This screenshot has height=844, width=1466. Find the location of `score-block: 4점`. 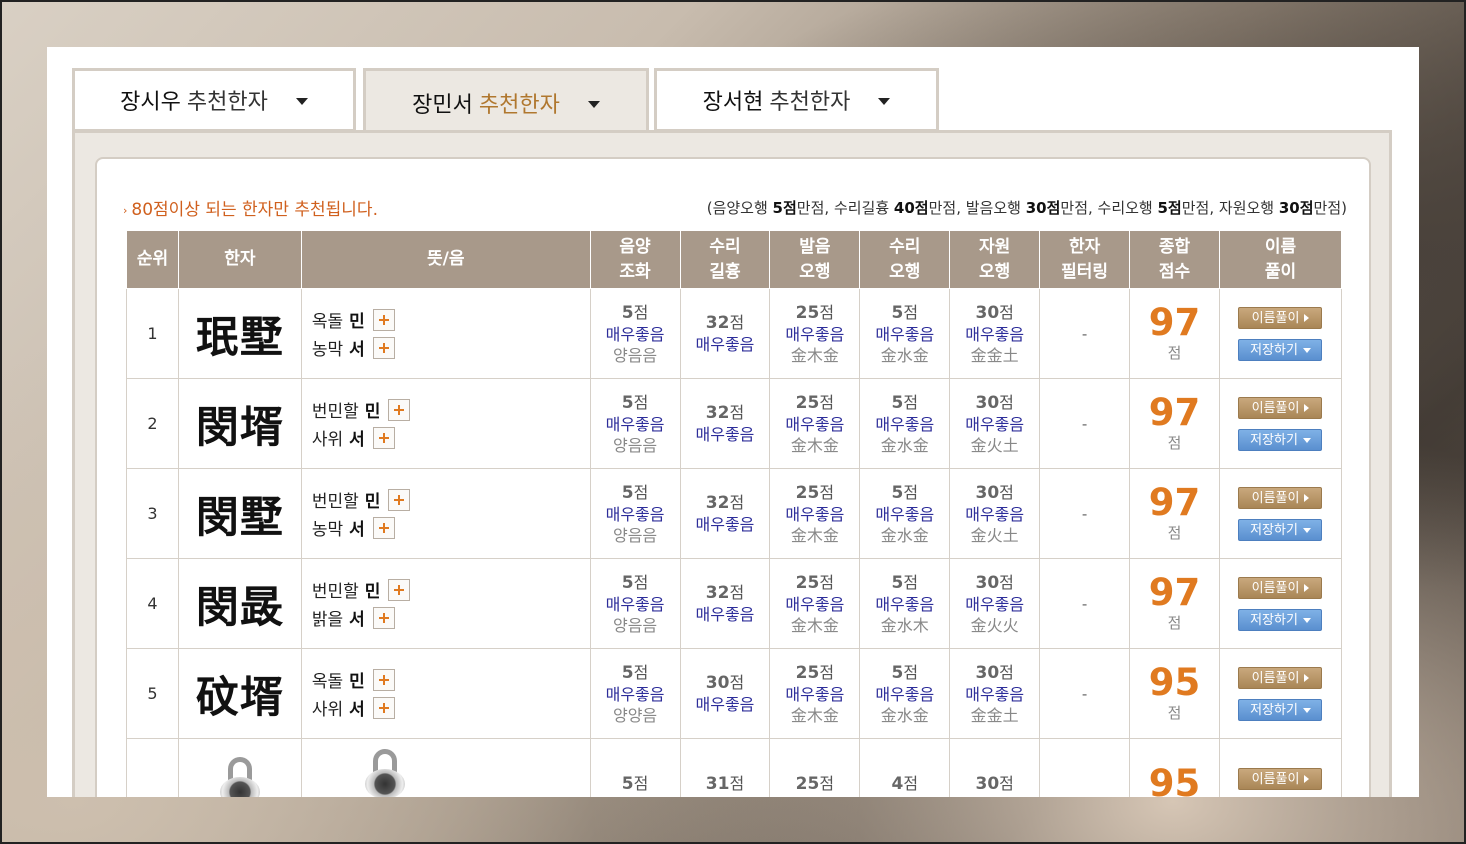

score-block: 4점 is located at coordinates (904, 784).